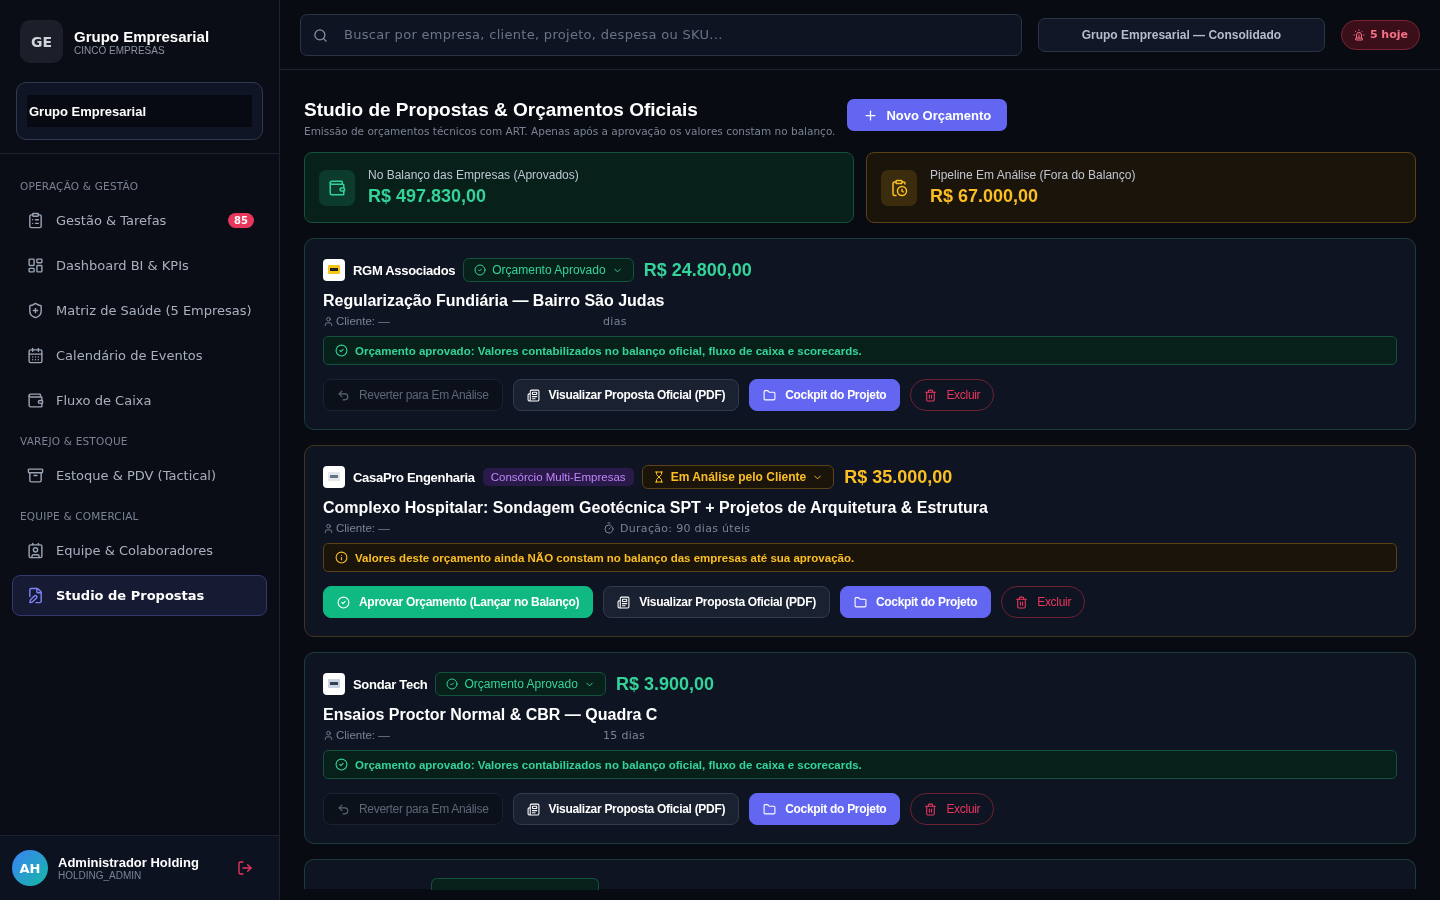  What do you see at coordinates (658, 477) in the screenshot?
I see `hourglass-icon` at bounding box center [658, 477].